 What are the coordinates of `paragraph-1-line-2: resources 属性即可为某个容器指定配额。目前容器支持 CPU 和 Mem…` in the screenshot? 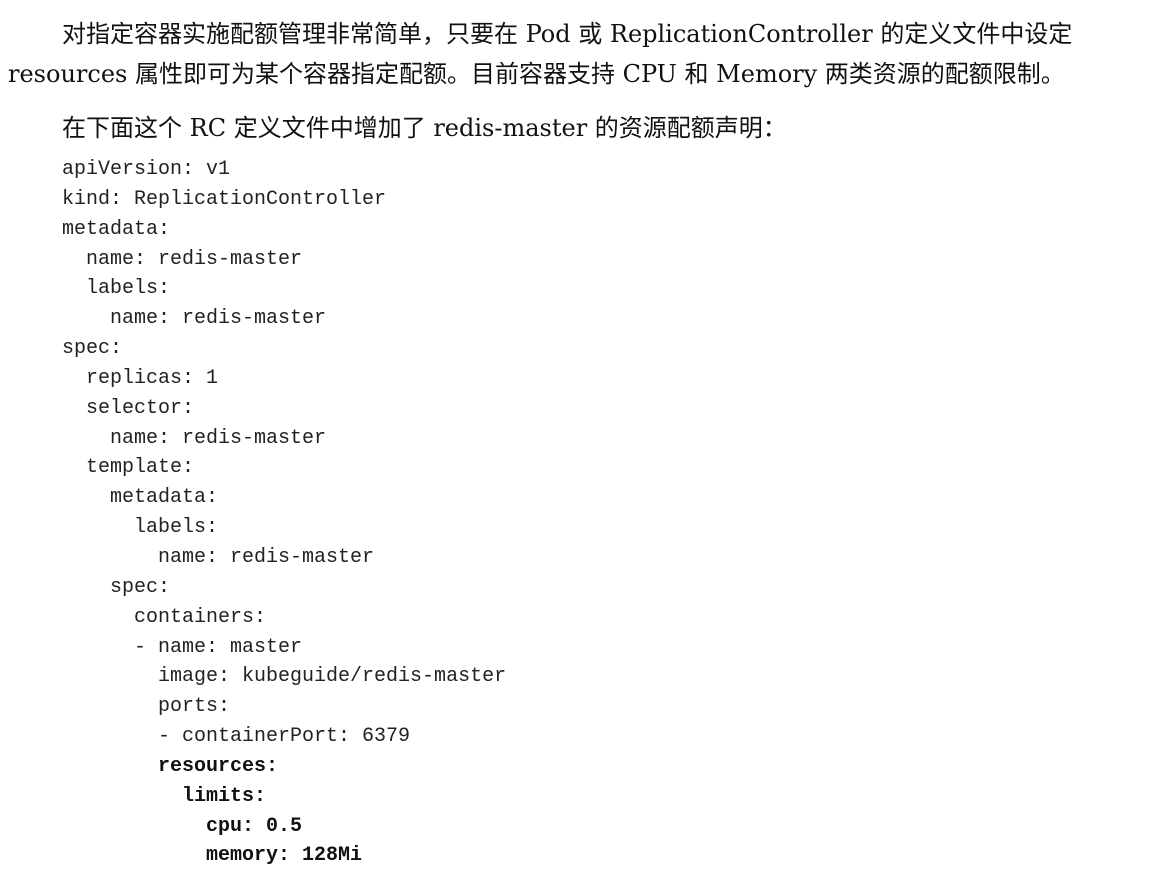 It's located at (536, 74).